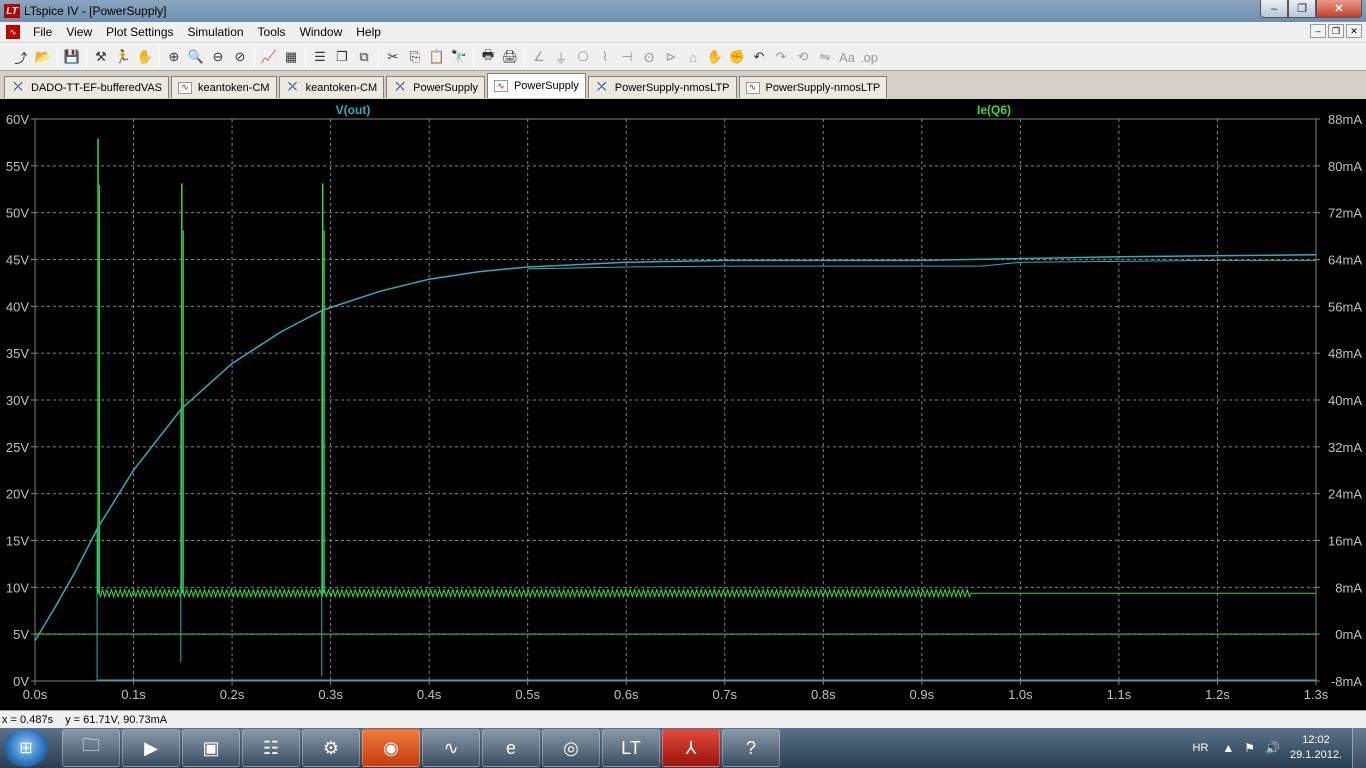 This screenshot has width=1366, height=768. What do you see at coordinates (123, 57) in the screenshot?
I see `run-icon: 🏃` at bounding box center [123, 57].